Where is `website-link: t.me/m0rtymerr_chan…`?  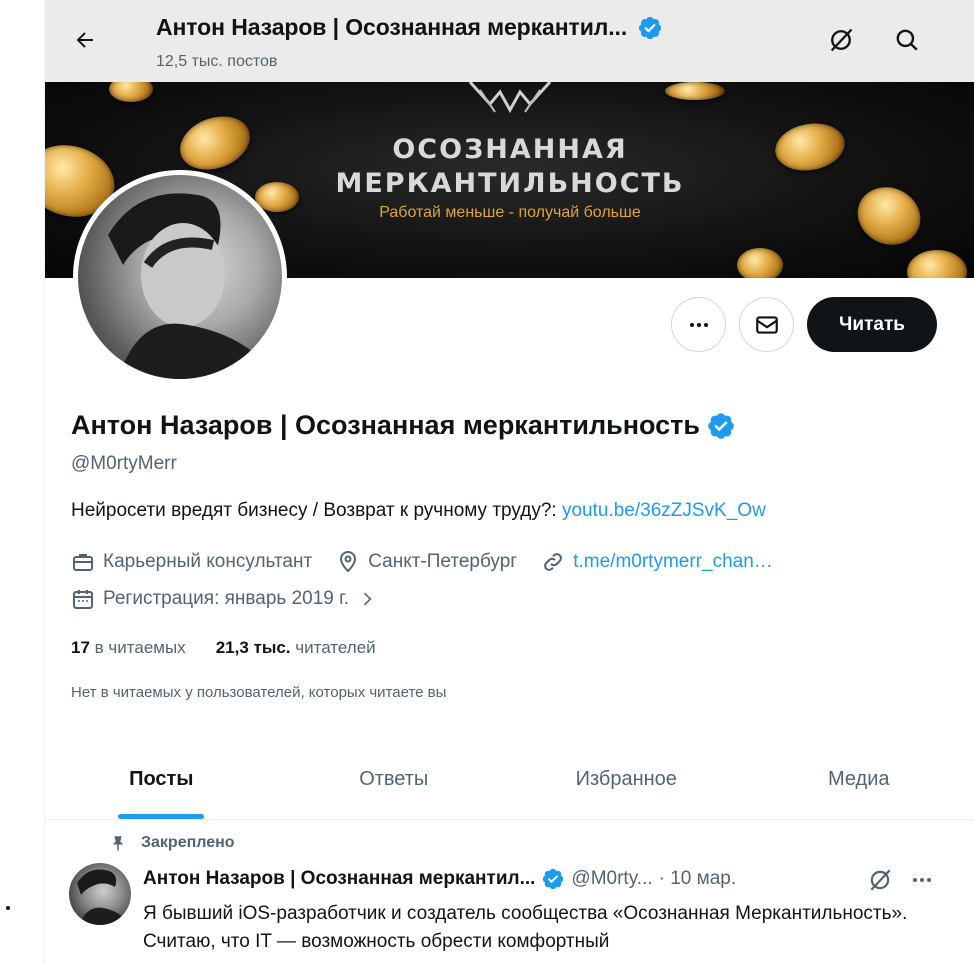
website-link: t.me/m0rtymerr_chan… is located at coordinates (673, 562).